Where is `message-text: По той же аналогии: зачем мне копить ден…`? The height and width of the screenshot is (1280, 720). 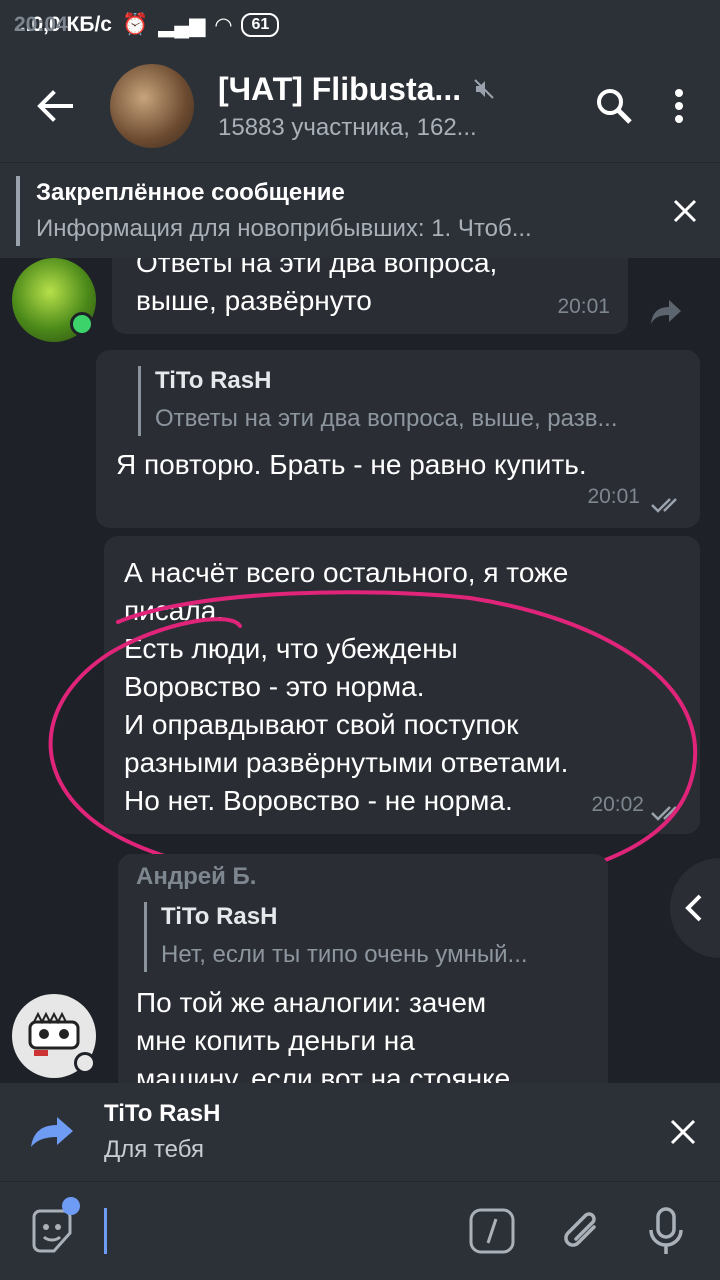
message-text: По той же аналогии: зачем мне копить ден… is located at coordinates (323, 1033).